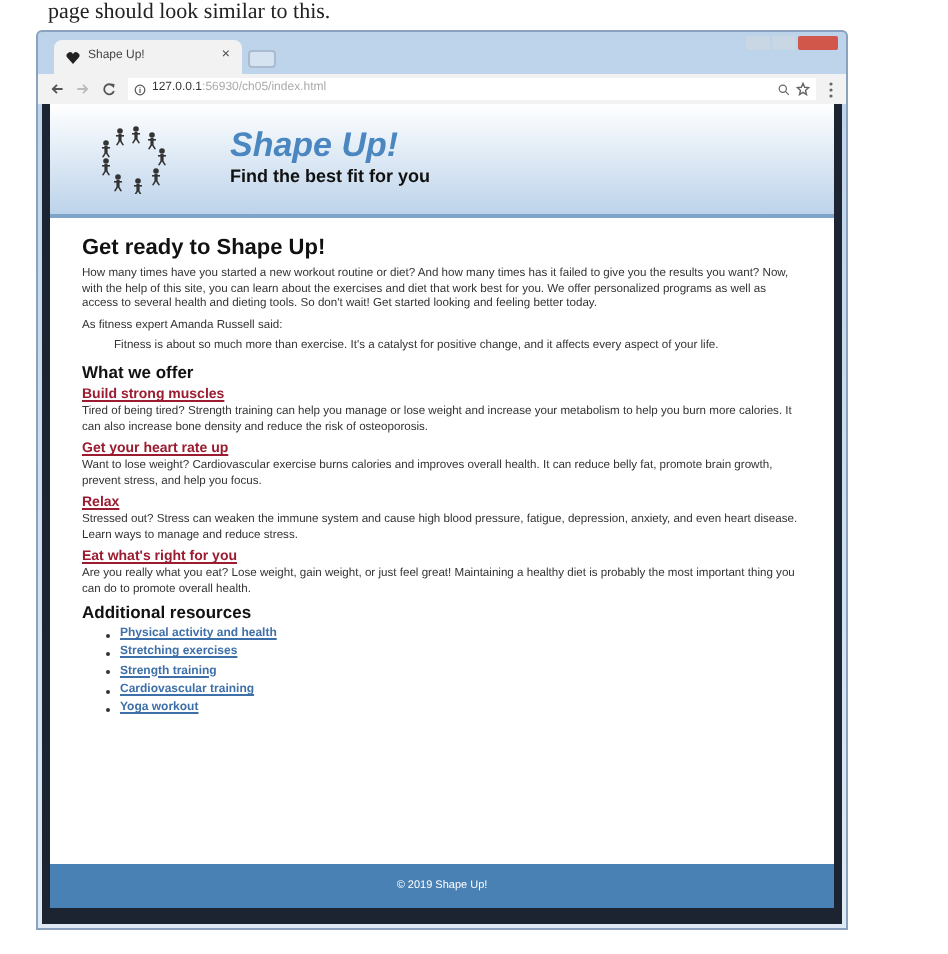  I want to click on caption-text: page should look similar to this., so click(189, 12).